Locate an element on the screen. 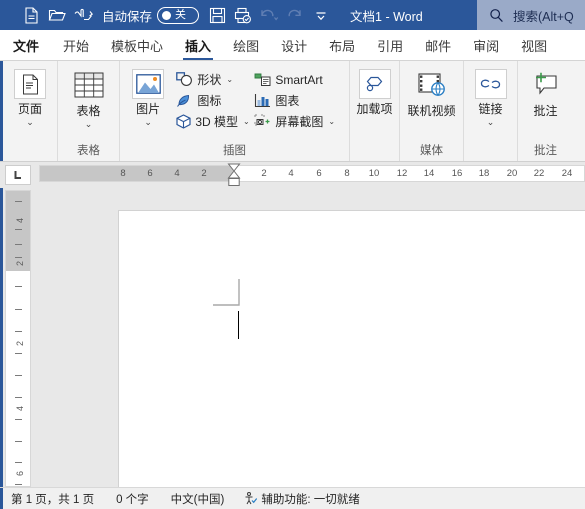  page-count-status: 第 1 页，共 1 页 is located at coordinates (52, 499).